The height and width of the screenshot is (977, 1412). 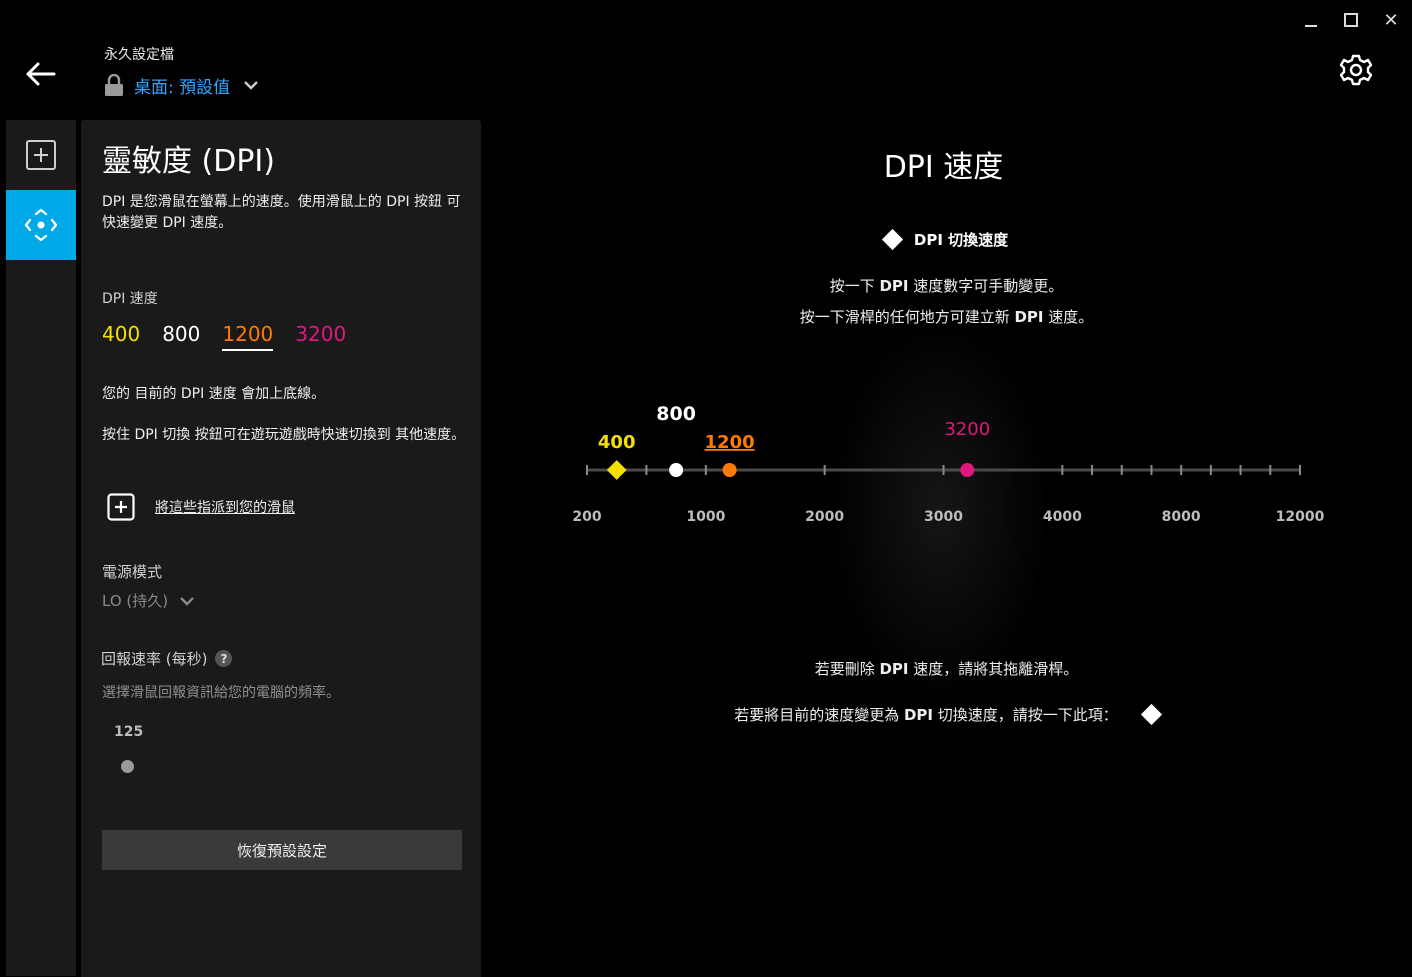 I want to click on set-shift-instruction: 若要將目前的速度變更為 DPI 切換速度，請按一下此項：, so click(x=946, y=714).